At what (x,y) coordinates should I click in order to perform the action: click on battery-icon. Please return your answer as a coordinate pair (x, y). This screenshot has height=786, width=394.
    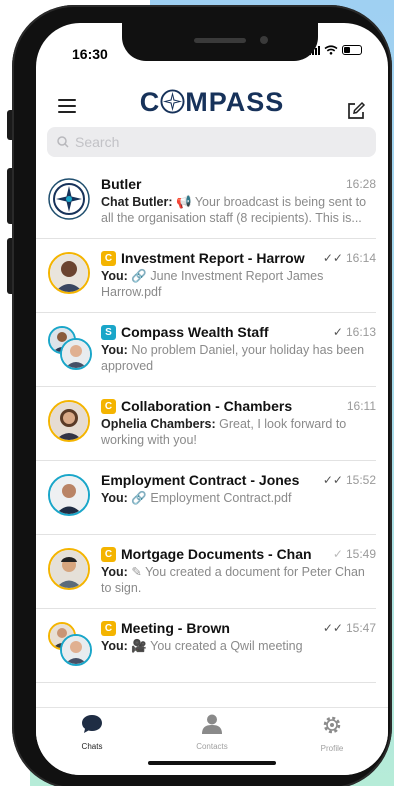
    Looking at the image, I should click on (352, 50).